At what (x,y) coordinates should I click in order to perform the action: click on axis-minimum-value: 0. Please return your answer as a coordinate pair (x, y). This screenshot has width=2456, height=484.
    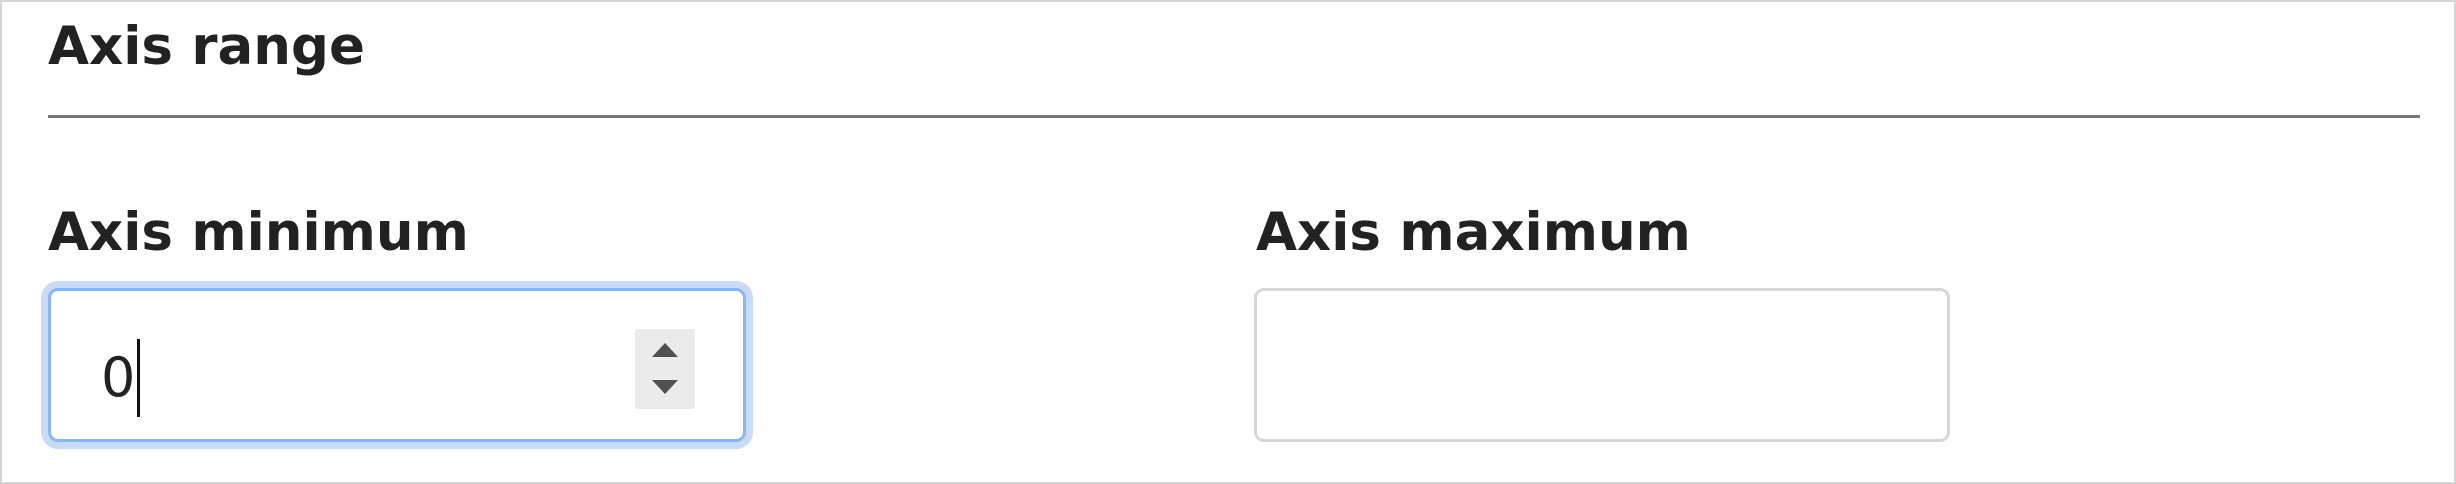
    Looking at the image, I should click on (118, 377).